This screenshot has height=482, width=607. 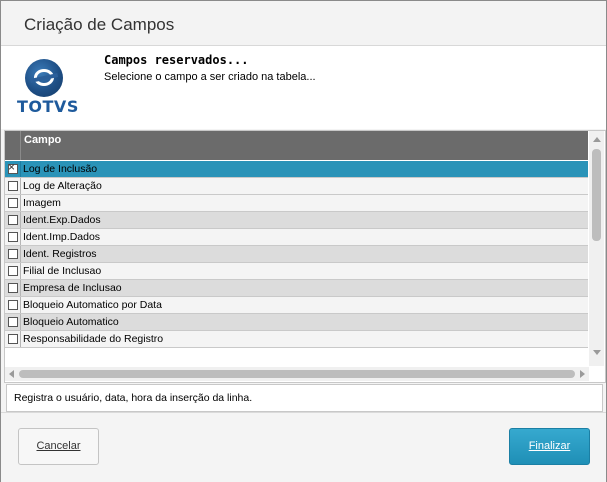 I want to click on scroll-right-icon, so click(x=582, y=374).